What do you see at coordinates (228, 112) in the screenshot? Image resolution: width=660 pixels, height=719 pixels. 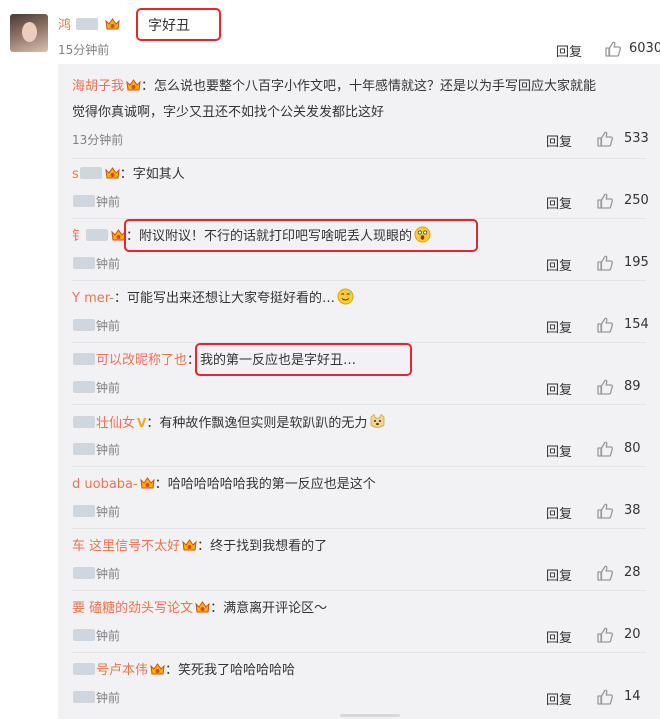 I see `reply-text-line-2: 觉得你真诚啊，字少又丑还不如找个公关发发都比这好` at bounding box center [228, 112].